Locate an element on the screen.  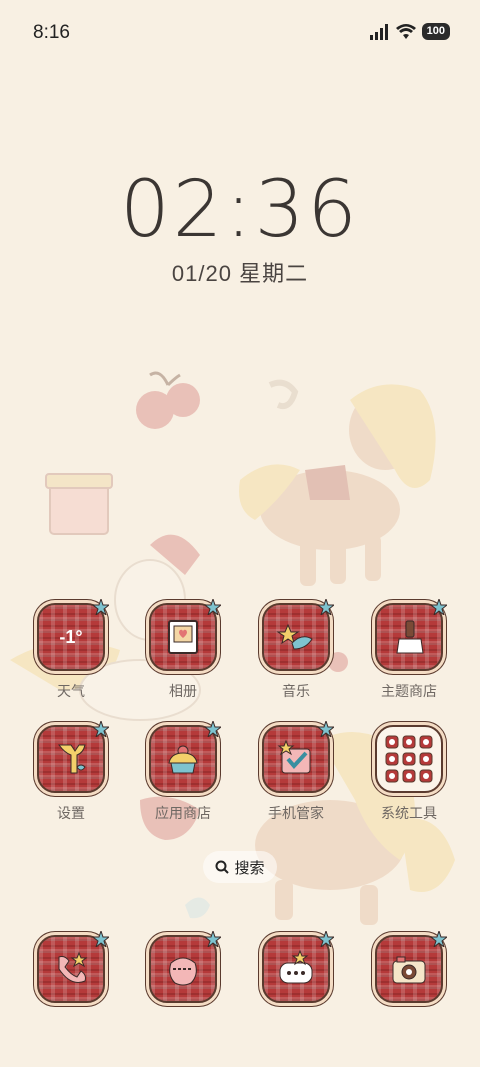
app-gallery: 相册 is located at coordinates (183, 650).